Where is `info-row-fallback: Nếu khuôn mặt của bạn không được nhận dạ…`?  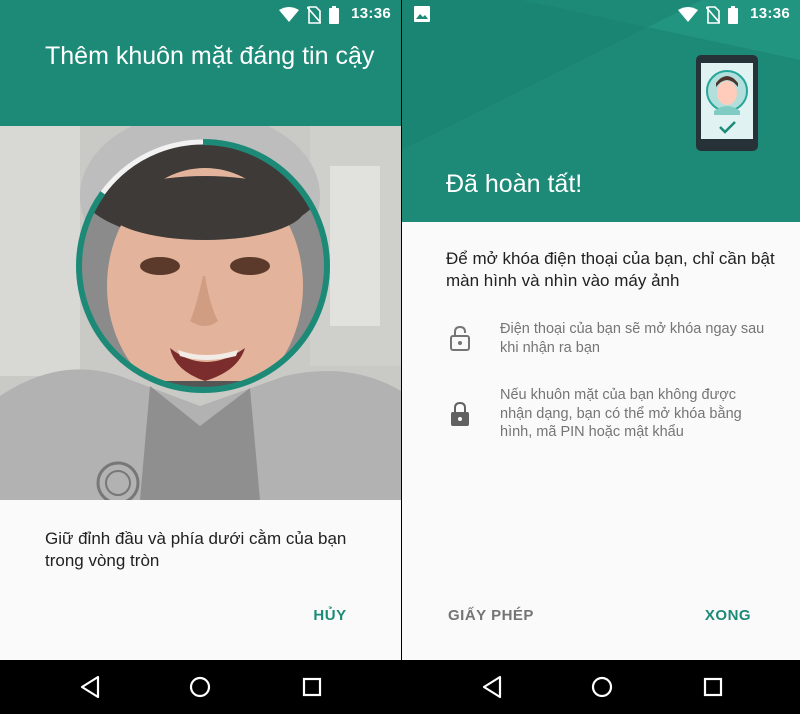 info-row-fallback: Nếu khuôn mặt của bạn không được nhận dạ… is located at coordinates (611, 416).